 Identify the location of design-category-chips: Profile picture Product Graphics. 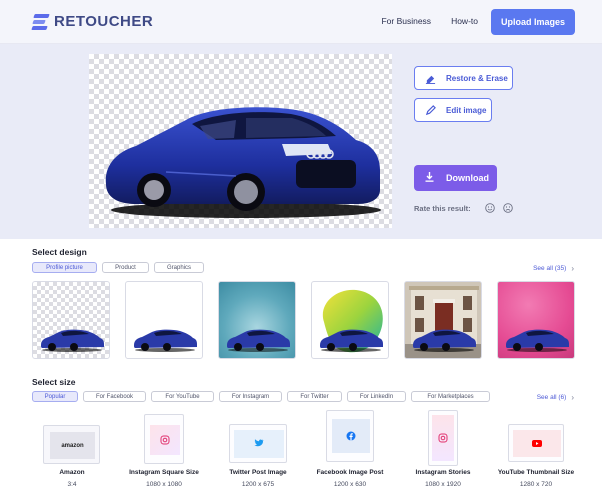
(118, 267).